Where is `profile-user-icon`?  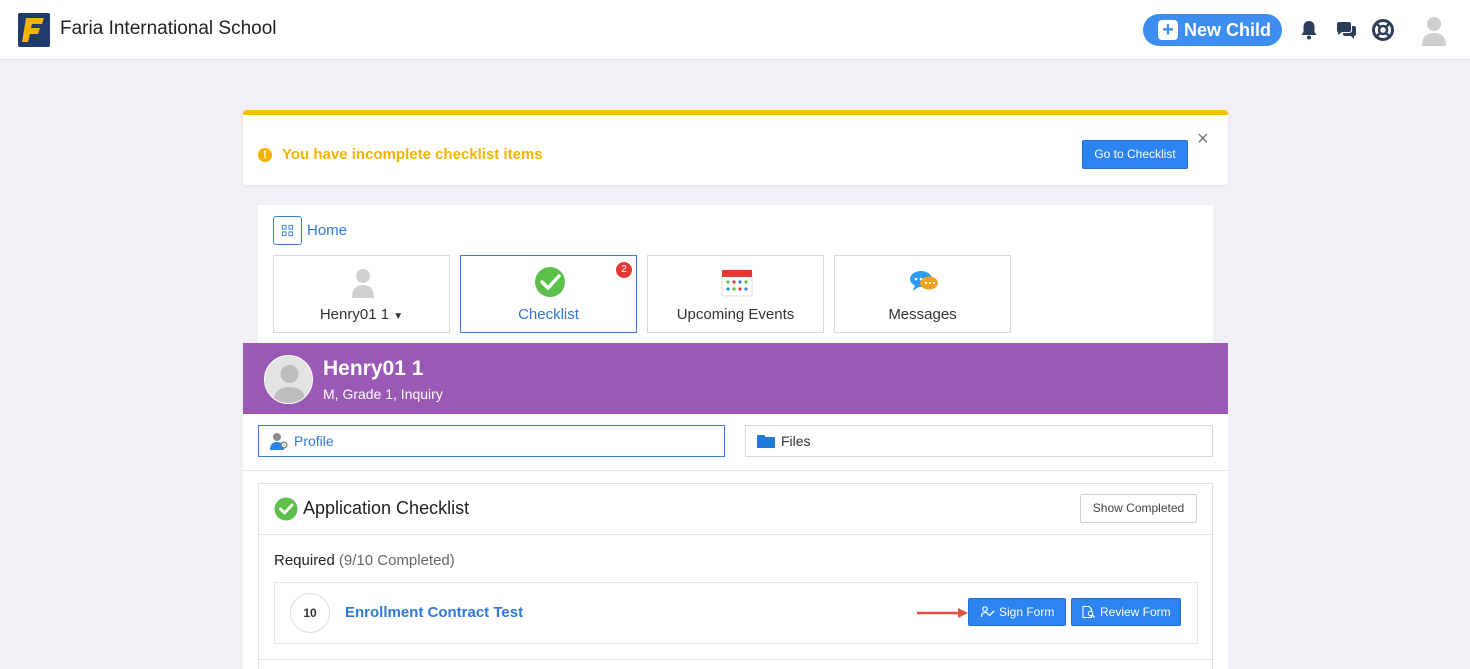 profile-user-icon is located at coordinates (279, 441).